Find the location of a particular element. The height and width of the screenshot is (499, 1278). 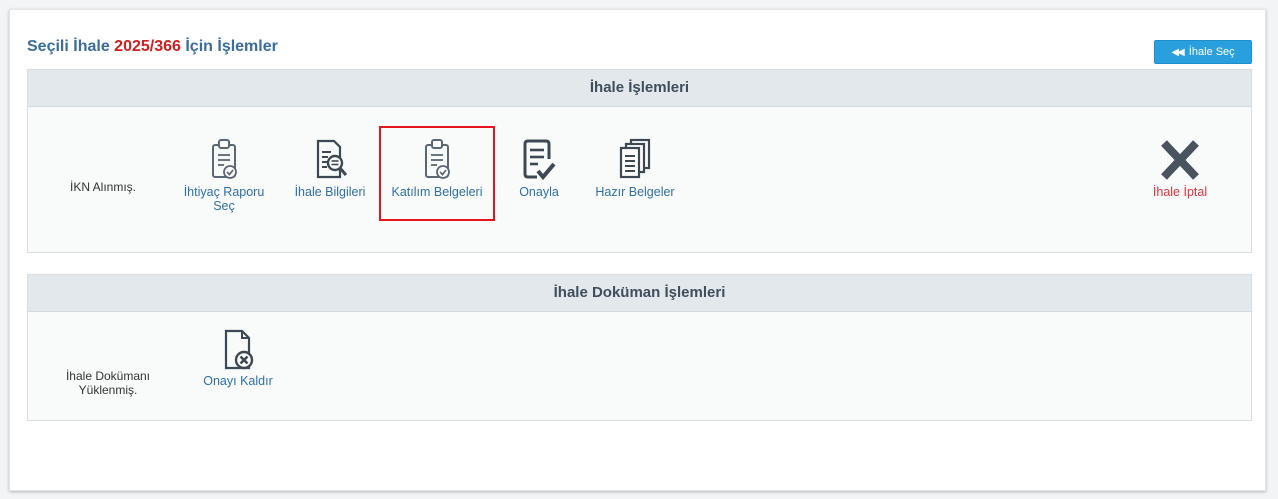

select-need-report-action: İhtiyaç Raporu Seç is located at coordinates (224, 175).